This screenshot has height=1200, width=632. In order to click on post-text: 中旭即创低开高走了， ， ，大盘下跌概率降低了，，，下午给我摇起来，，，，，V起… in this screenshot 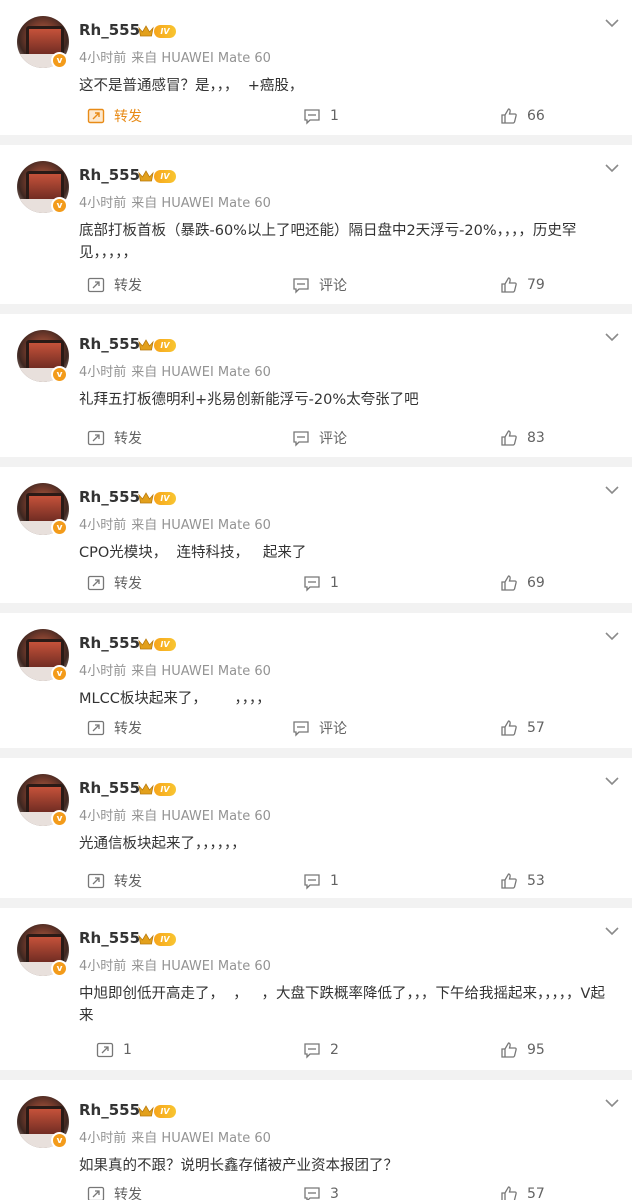, I will do `click(342, 1005)`.